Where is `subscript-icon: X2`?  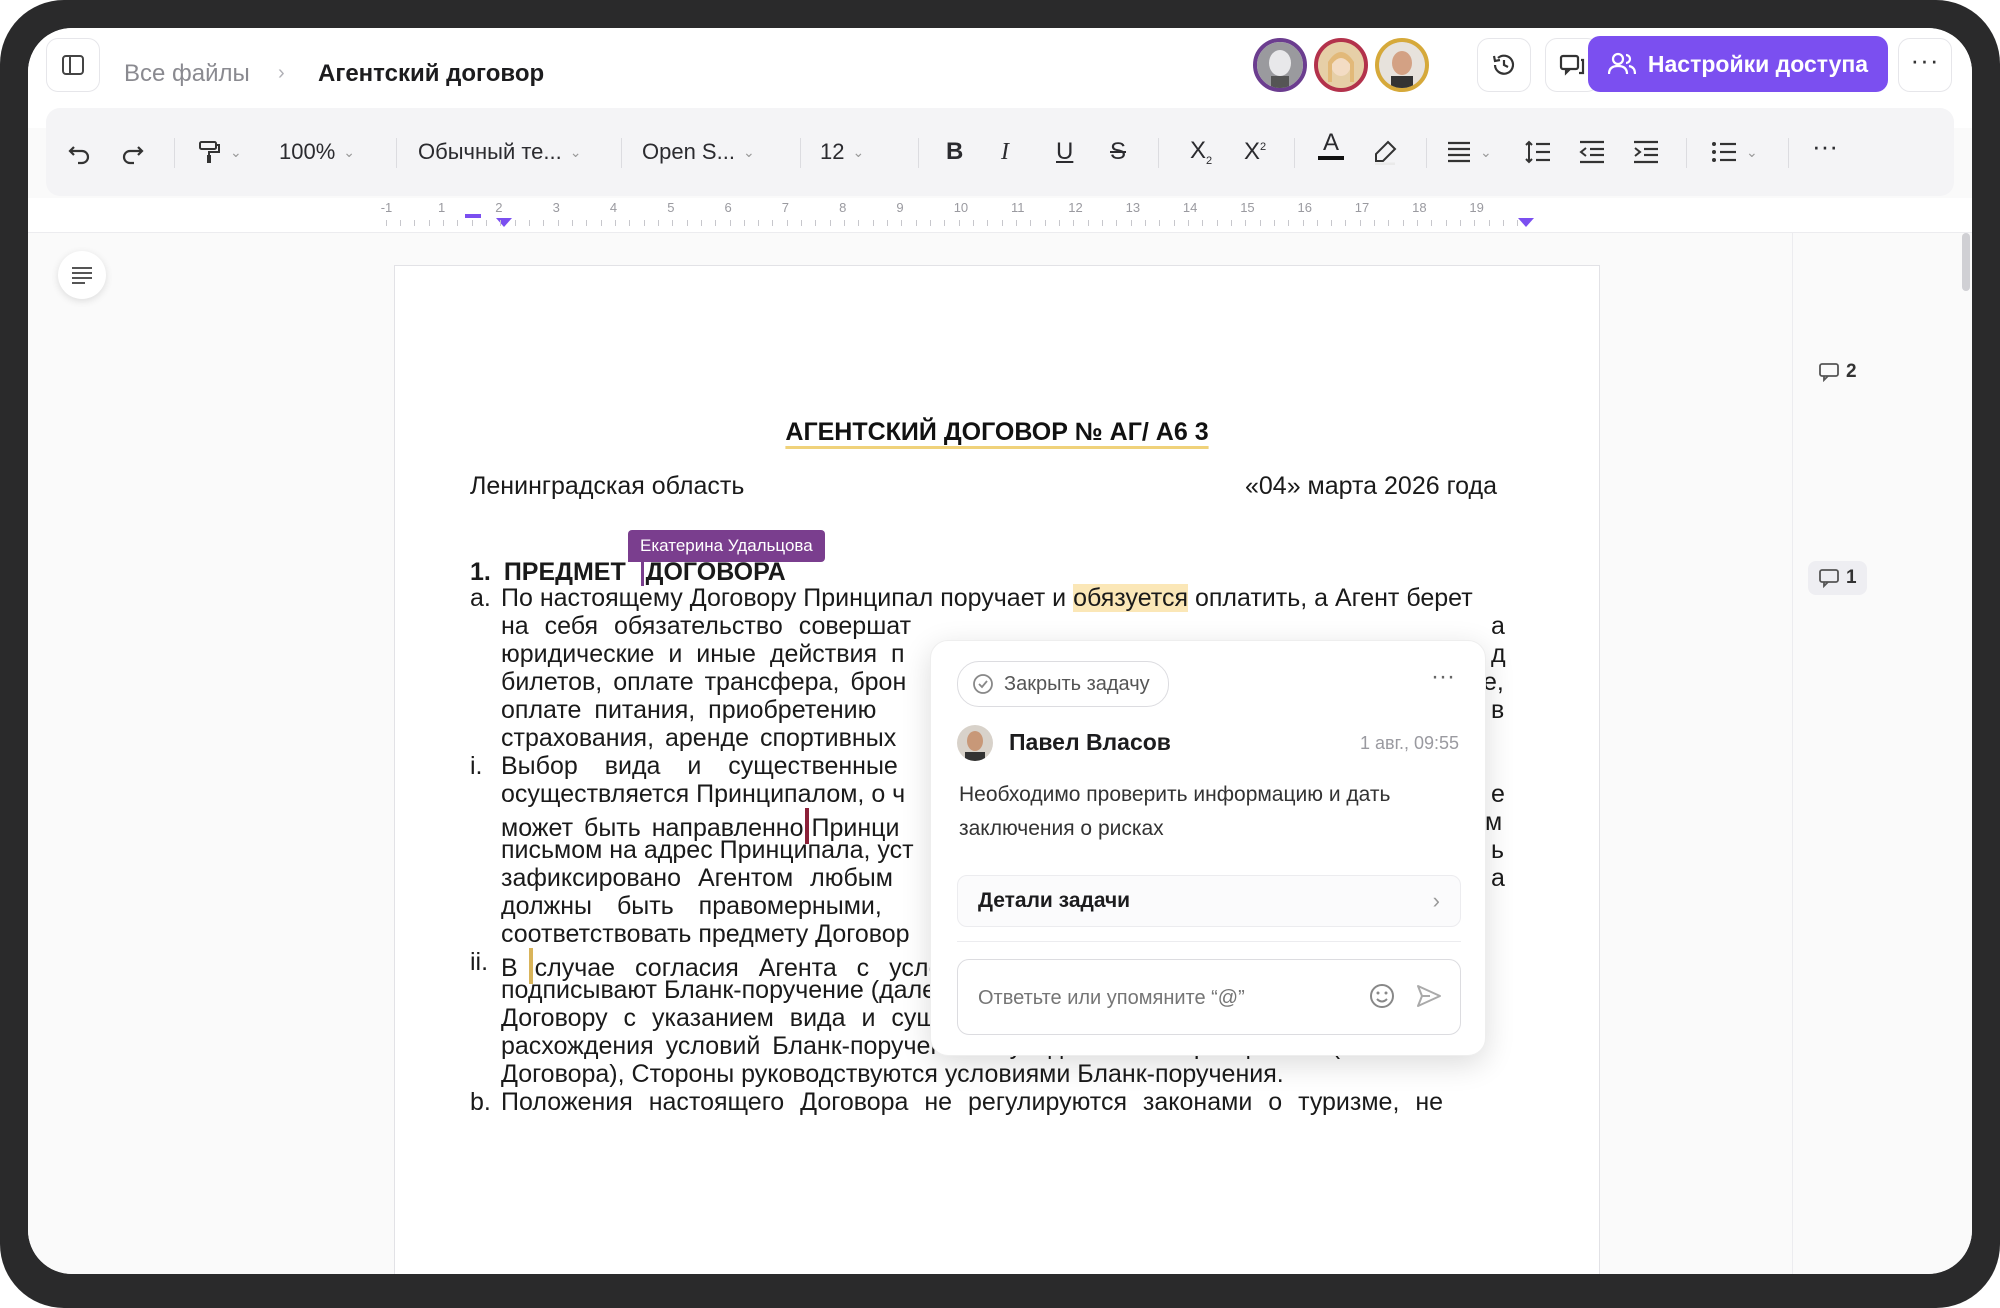
subscript-icon: X2 is located at coordinates (1201, 152).